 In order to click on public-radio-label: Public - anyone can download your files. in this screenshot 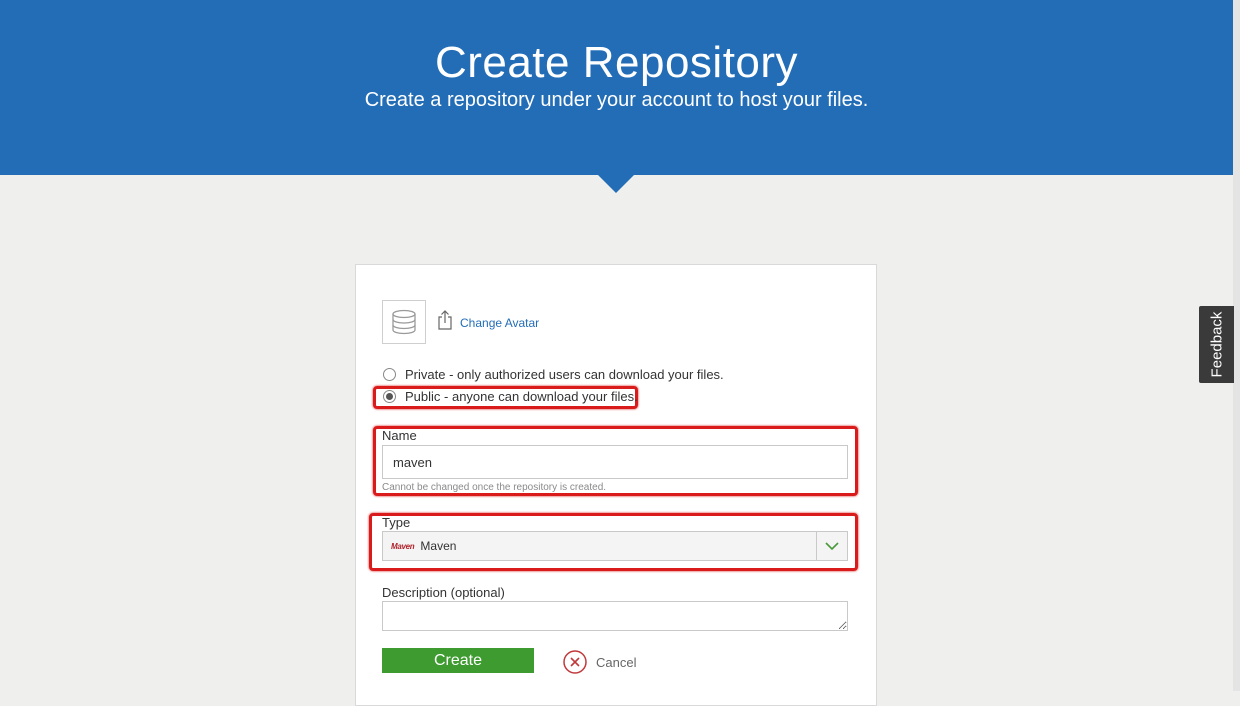, I will do `click(521, 396)`.